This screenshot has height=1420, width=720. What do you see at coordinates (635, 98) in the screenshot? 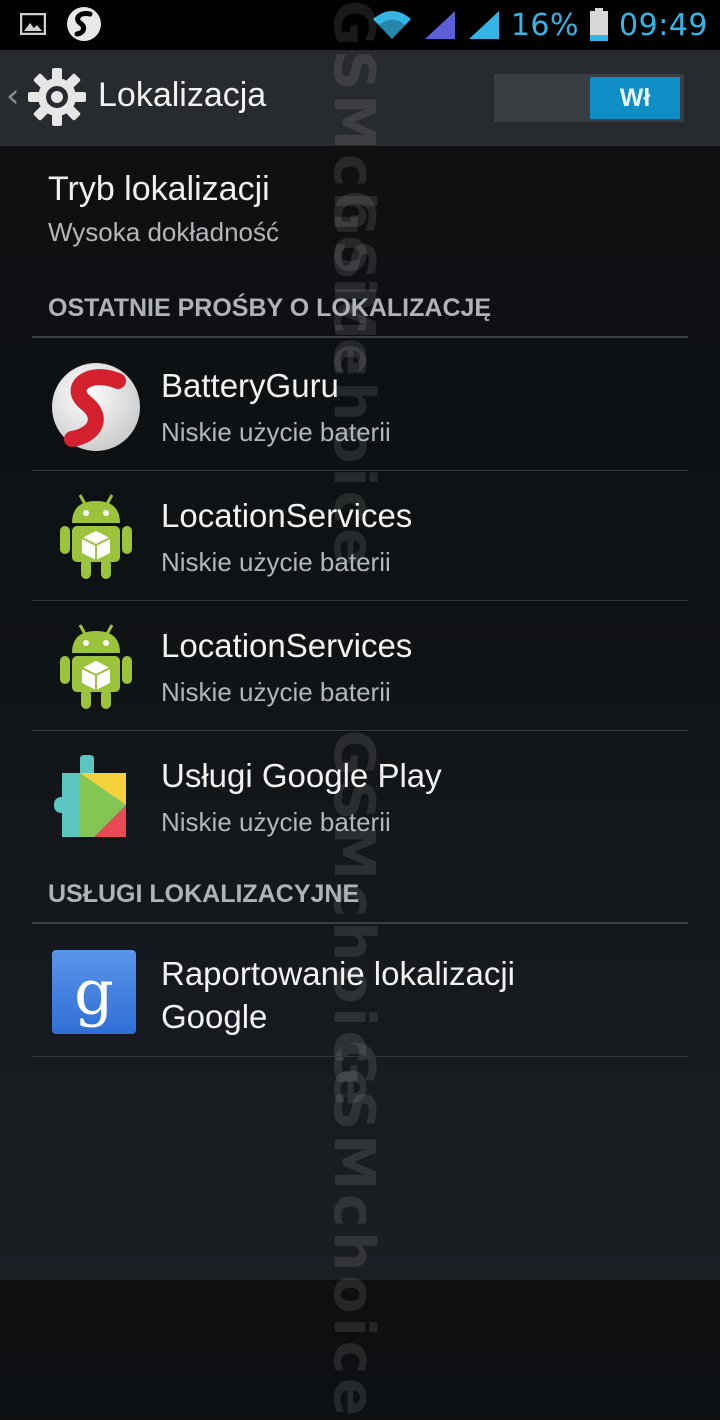
I see `toggle-on-label: Wł` at bounding box center [635, 98].